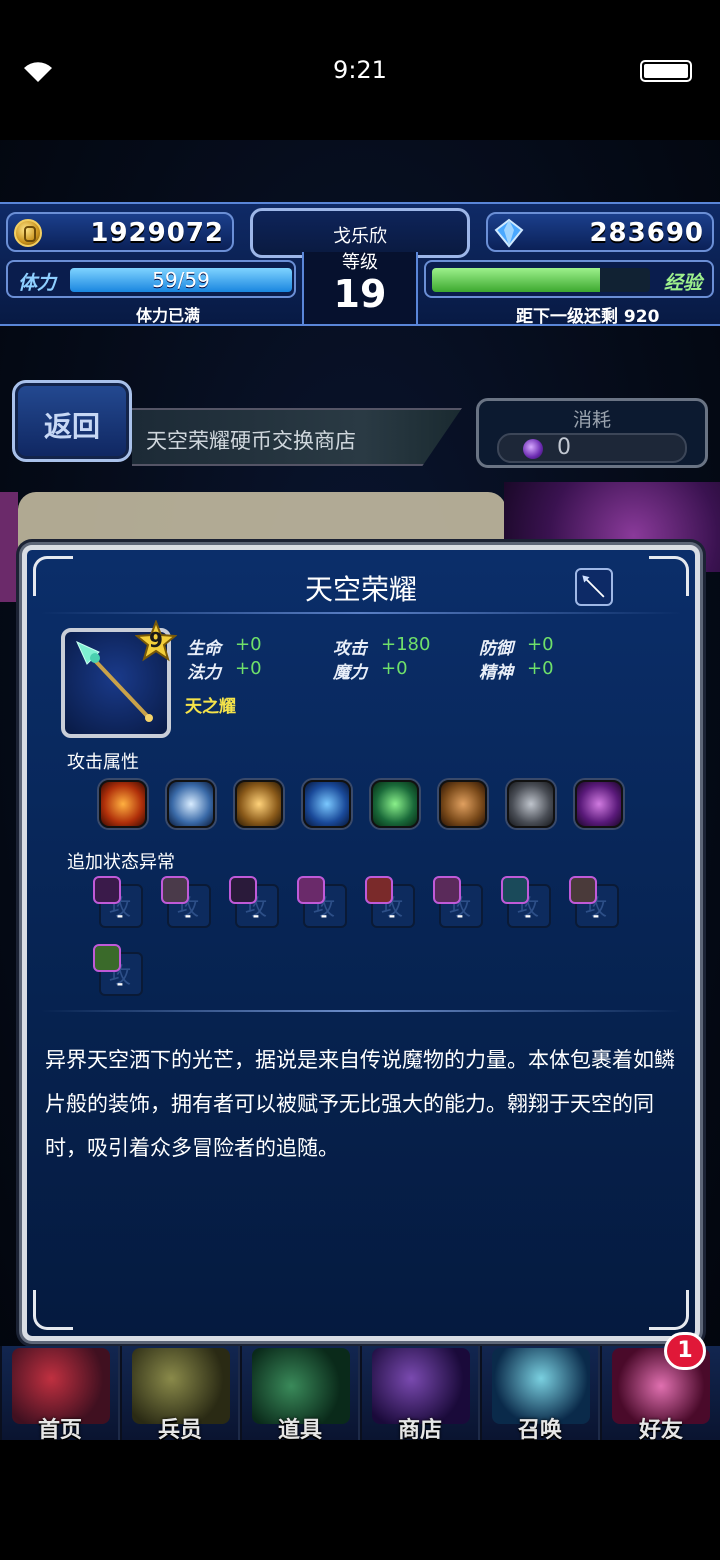 This screenshot has height=1560, width=720. Describe the element at coordinates (168, 315) in the screenshot. I see `stamina-status: 体力已满` at that location.